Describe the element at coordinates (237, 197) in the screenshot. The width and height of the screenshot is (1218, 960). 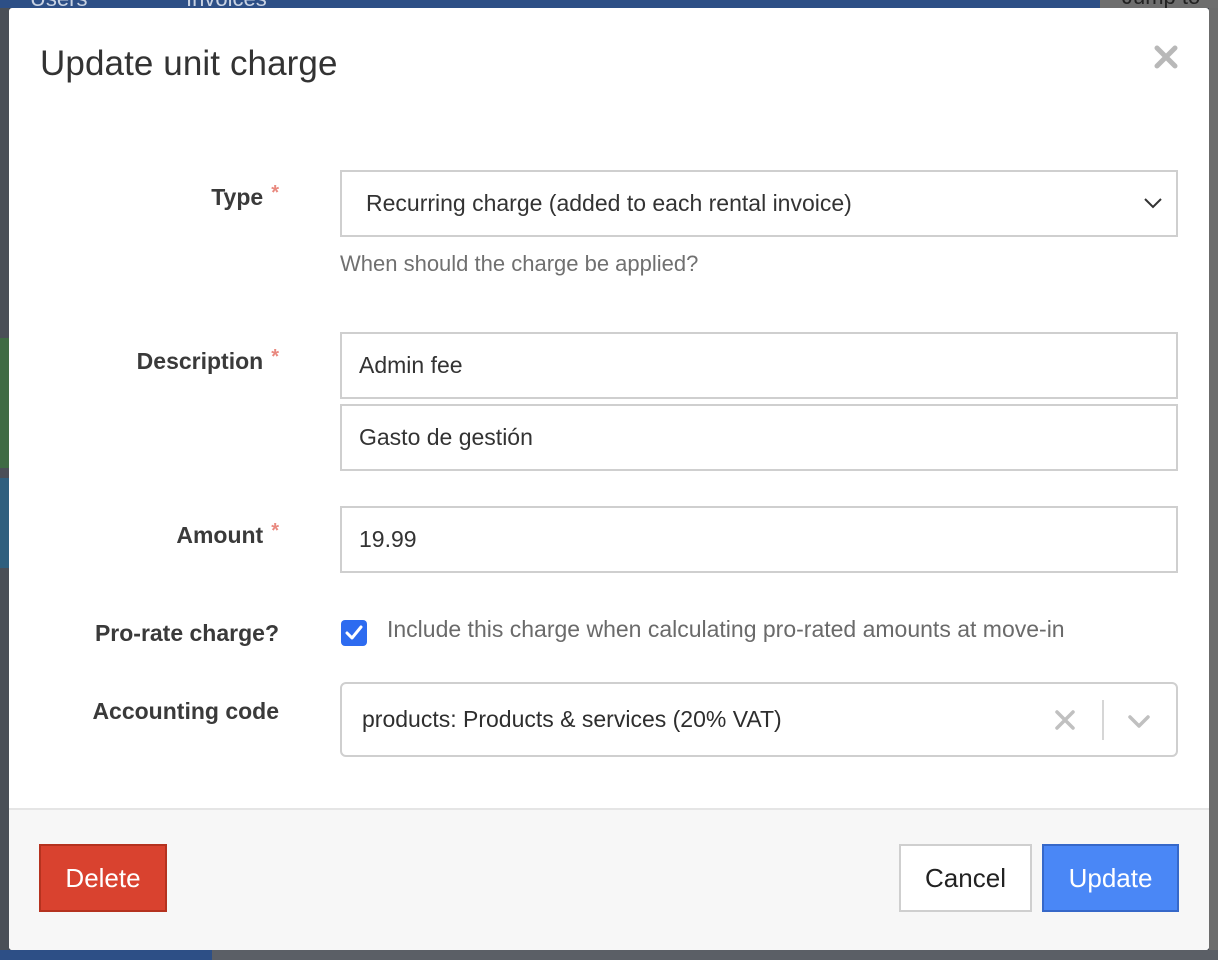
I see `type-label-text: Type` at that location.